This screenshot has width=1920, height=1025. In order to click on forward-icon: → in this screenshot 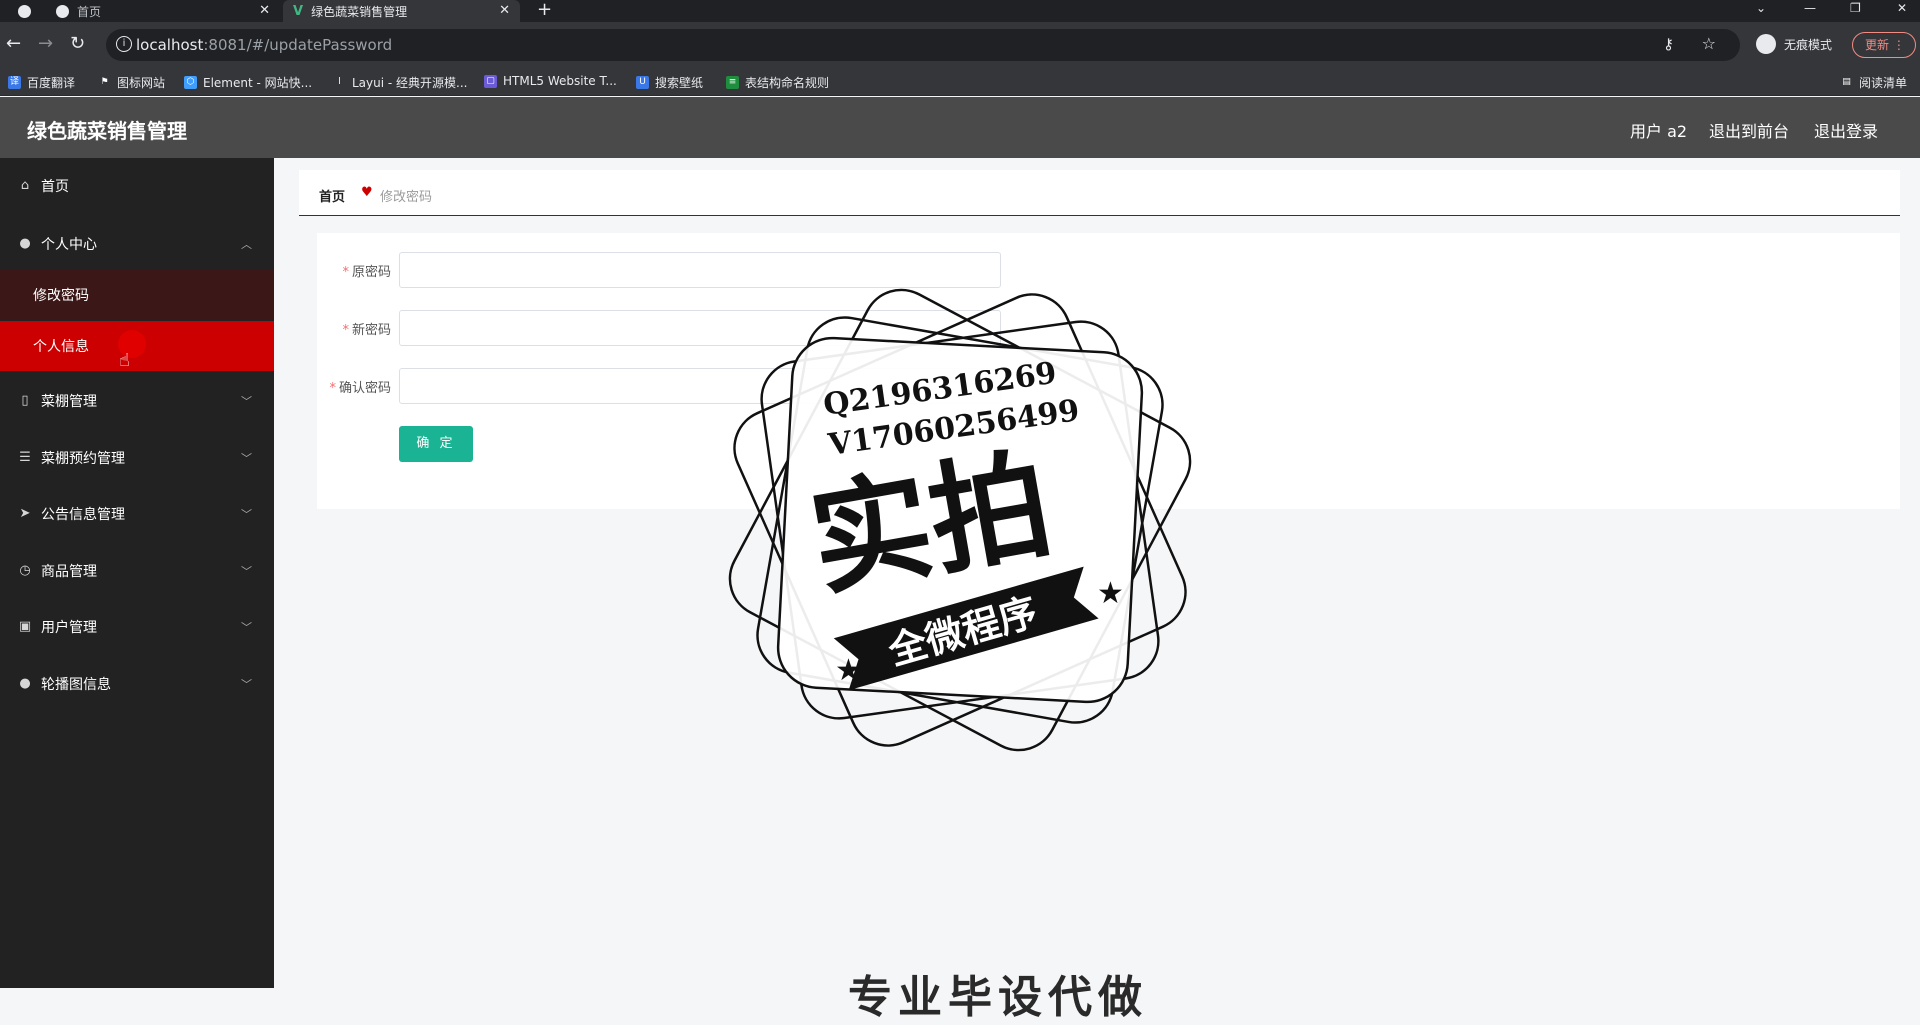, I will do `click(45, 44)`.